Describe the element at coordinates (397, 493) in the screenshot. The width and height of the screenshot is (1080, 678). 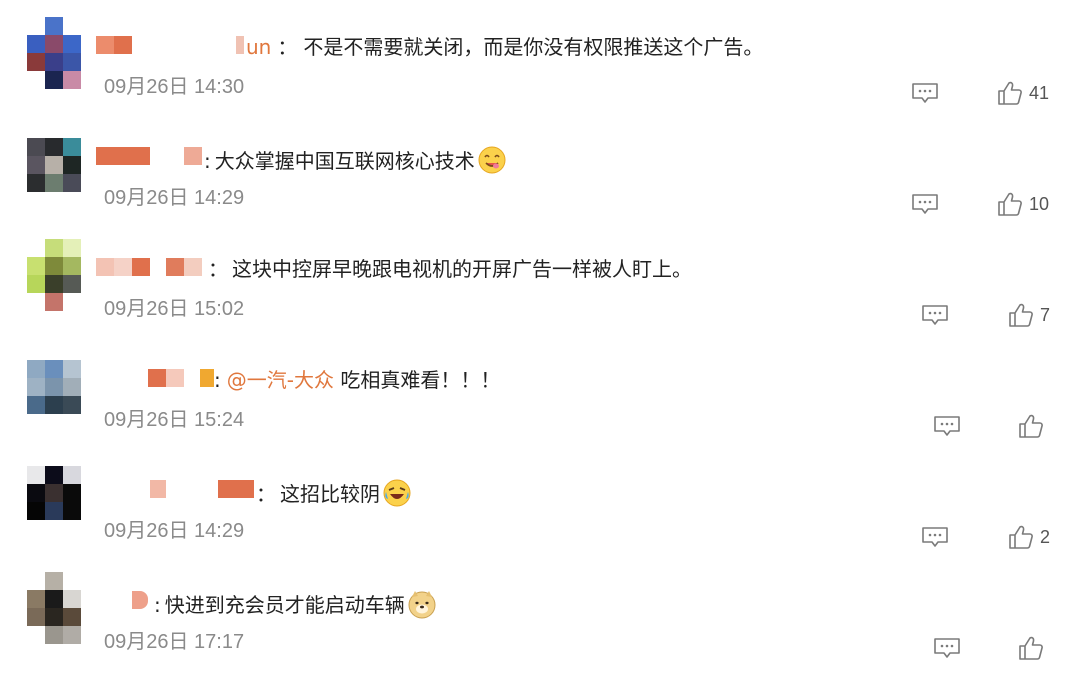
I see `laughing-tears-emoji` at that location.